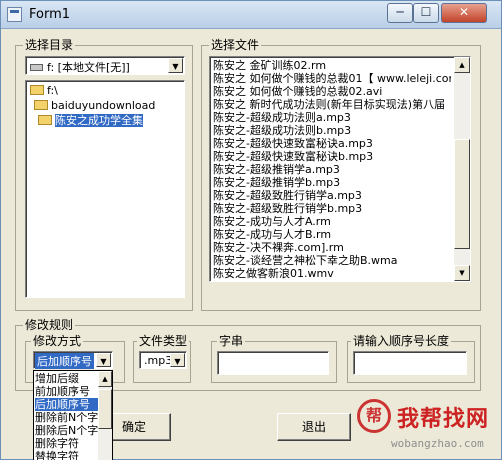 This screenshot has width=502, height=460. What do you see at coordinates (251, 15) in the screenshot?
I see `title-bar: Form1 ─ ☐ ✕` at bounding box center [251, 15].